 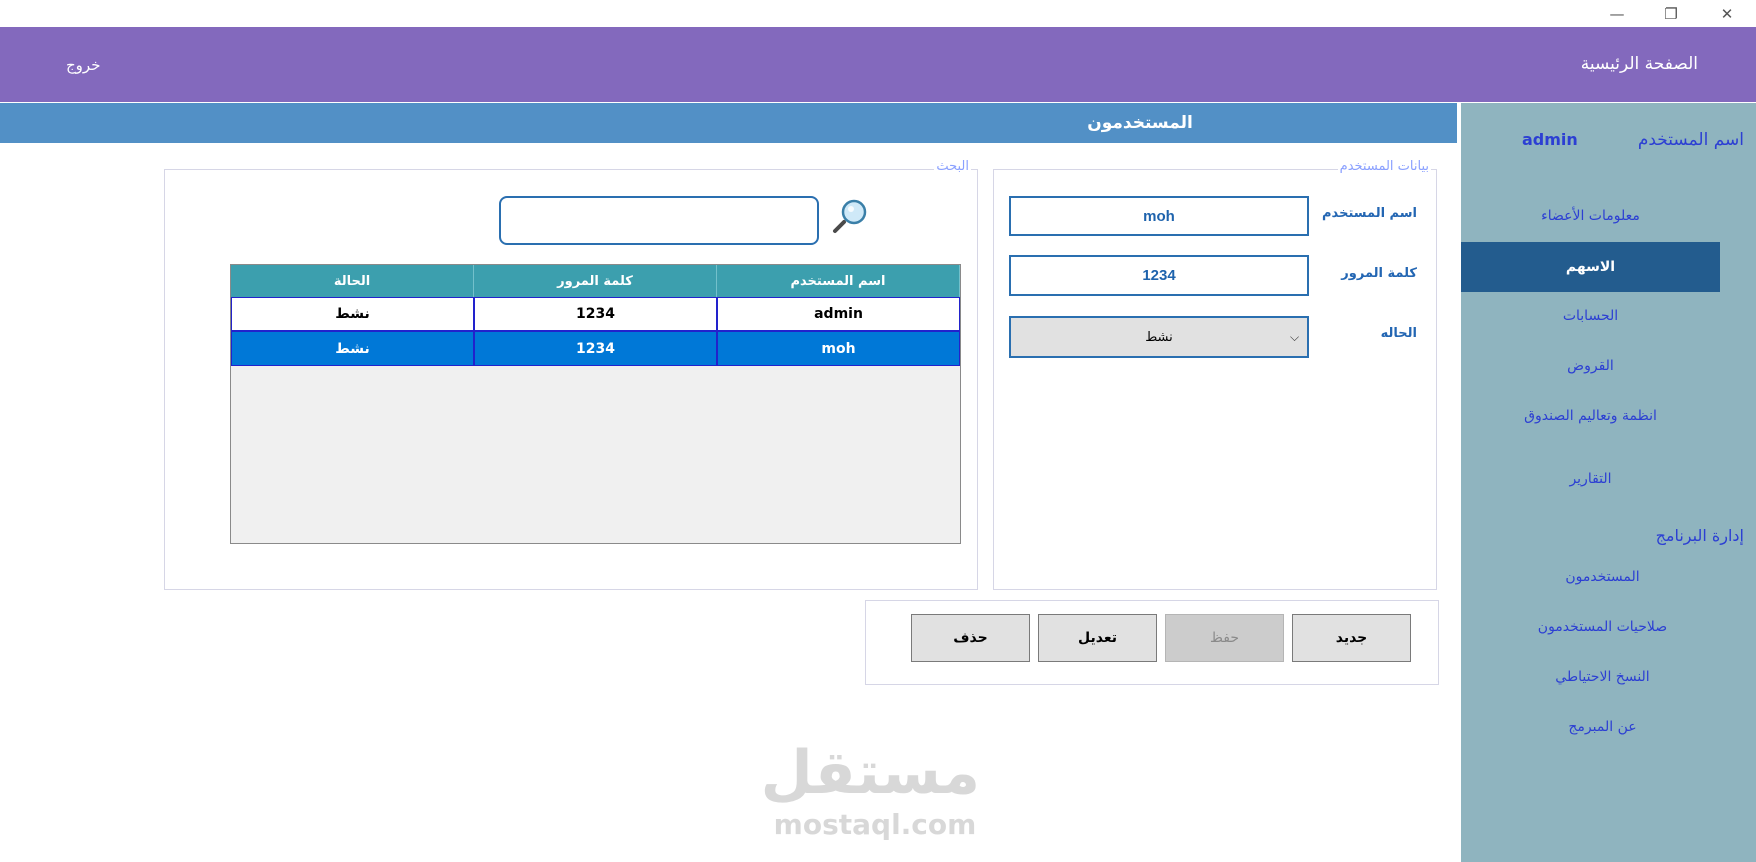 What do you see at coordinates (352, 281) in the screenshot?
I see `grid-header-status: الحالة` at bounding box center [352, 281].